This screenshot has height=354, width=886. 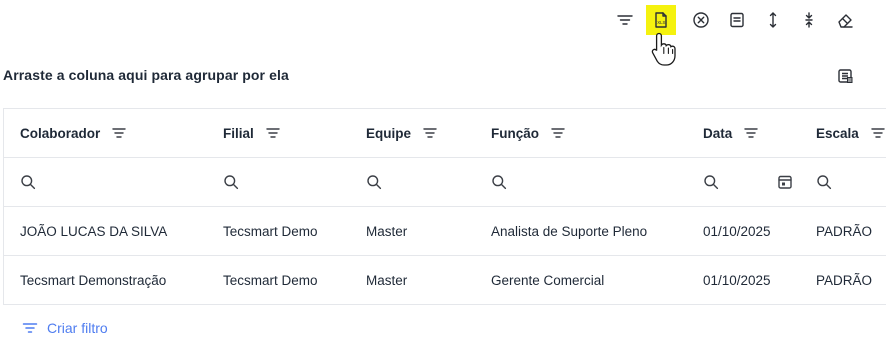 I want to click on column-chooser-button, so click(x=737, y=20).